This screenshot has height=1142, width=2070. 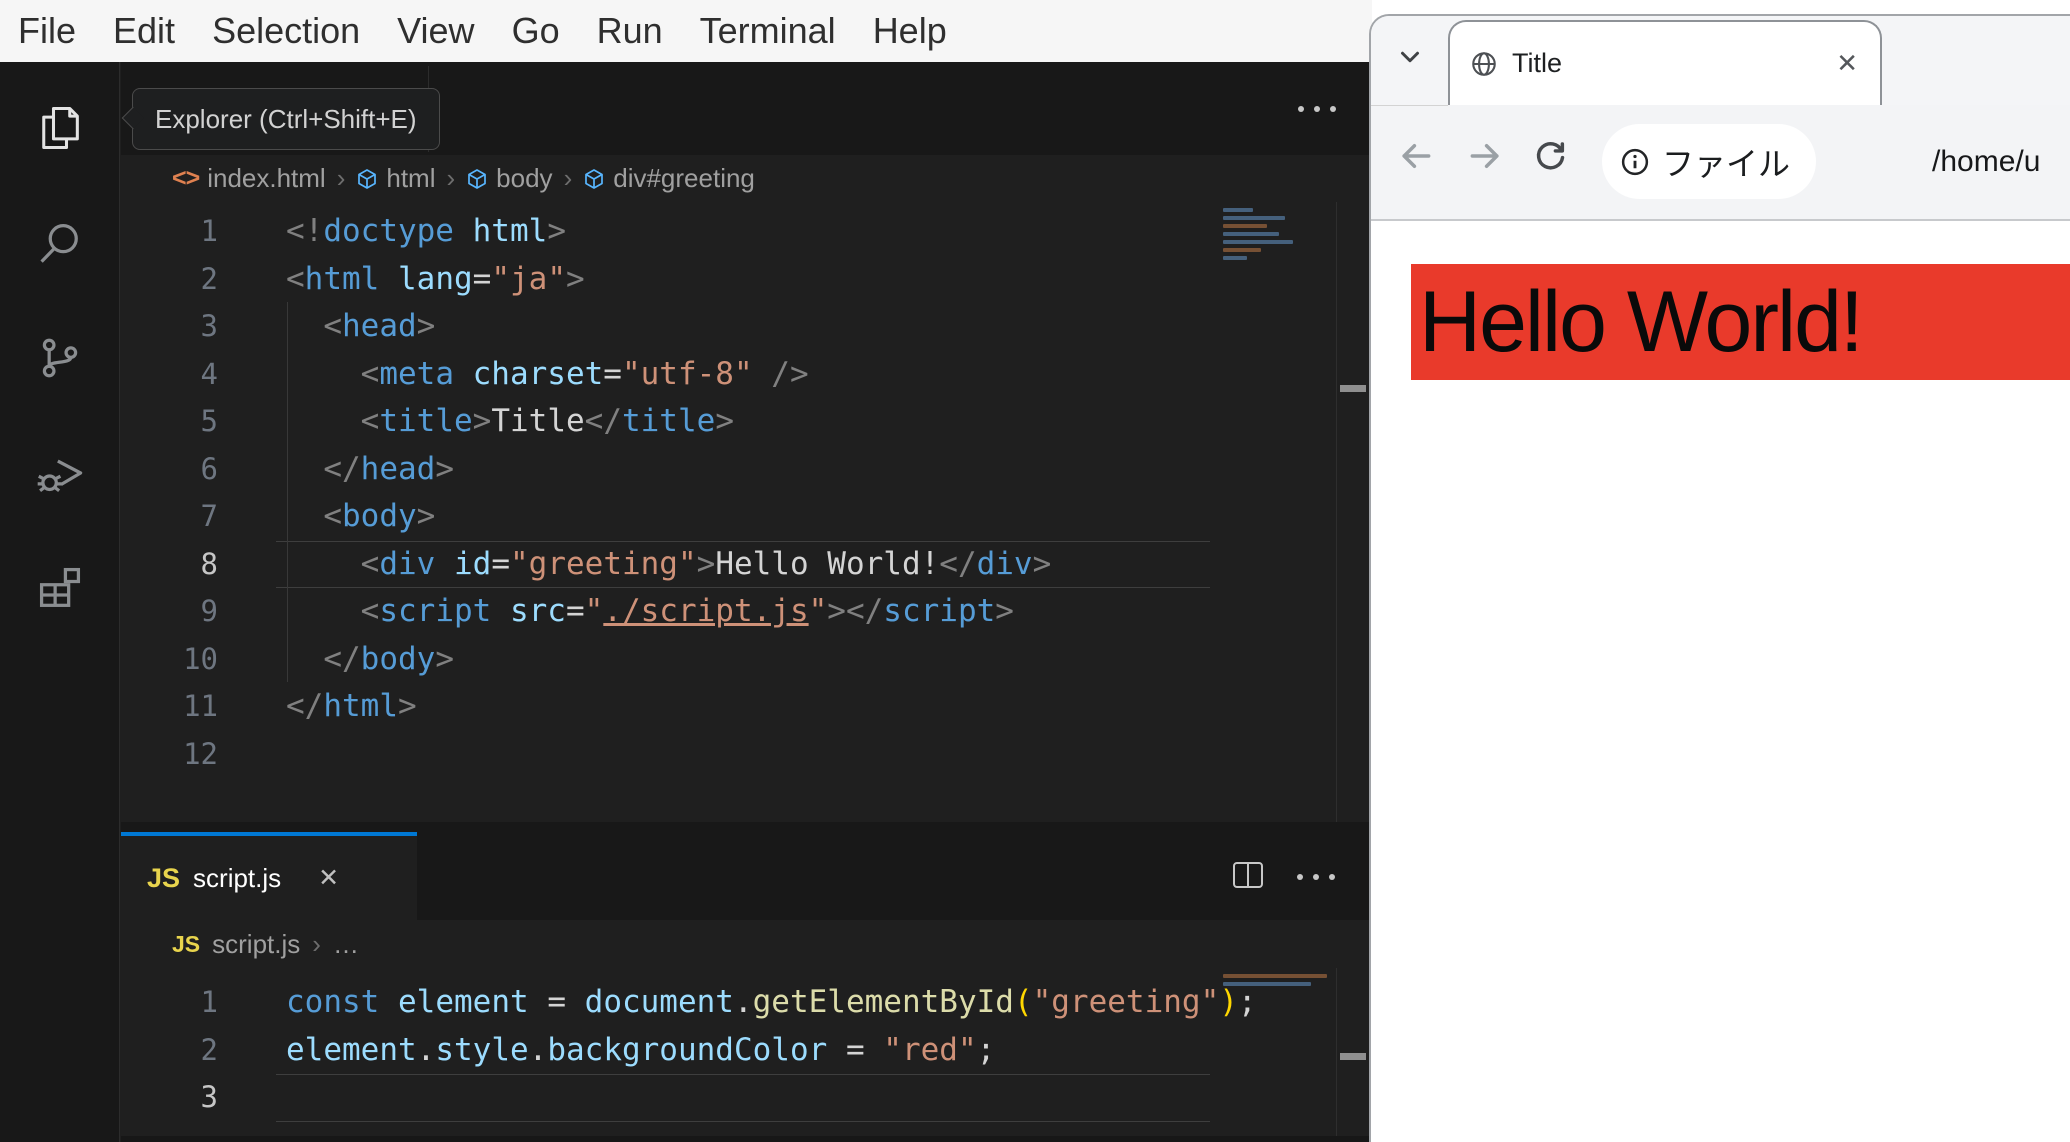 I want to click on menu-item-go: Go, so click(x=536, y=31).